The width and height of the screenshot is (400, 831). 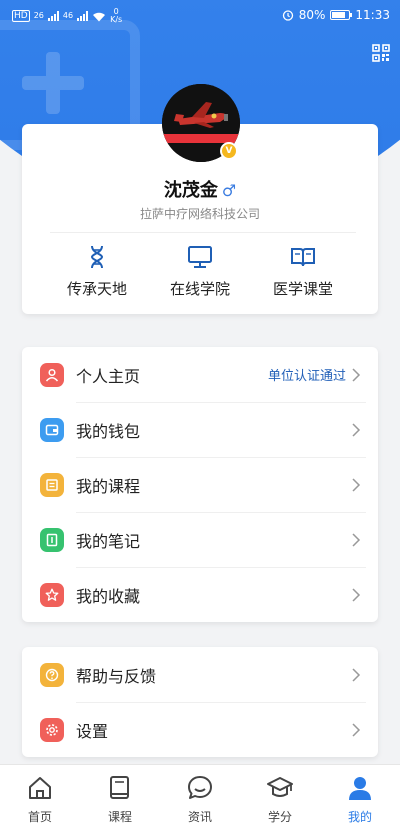 I want to click on settings-icon, so click(x=52, y=729).